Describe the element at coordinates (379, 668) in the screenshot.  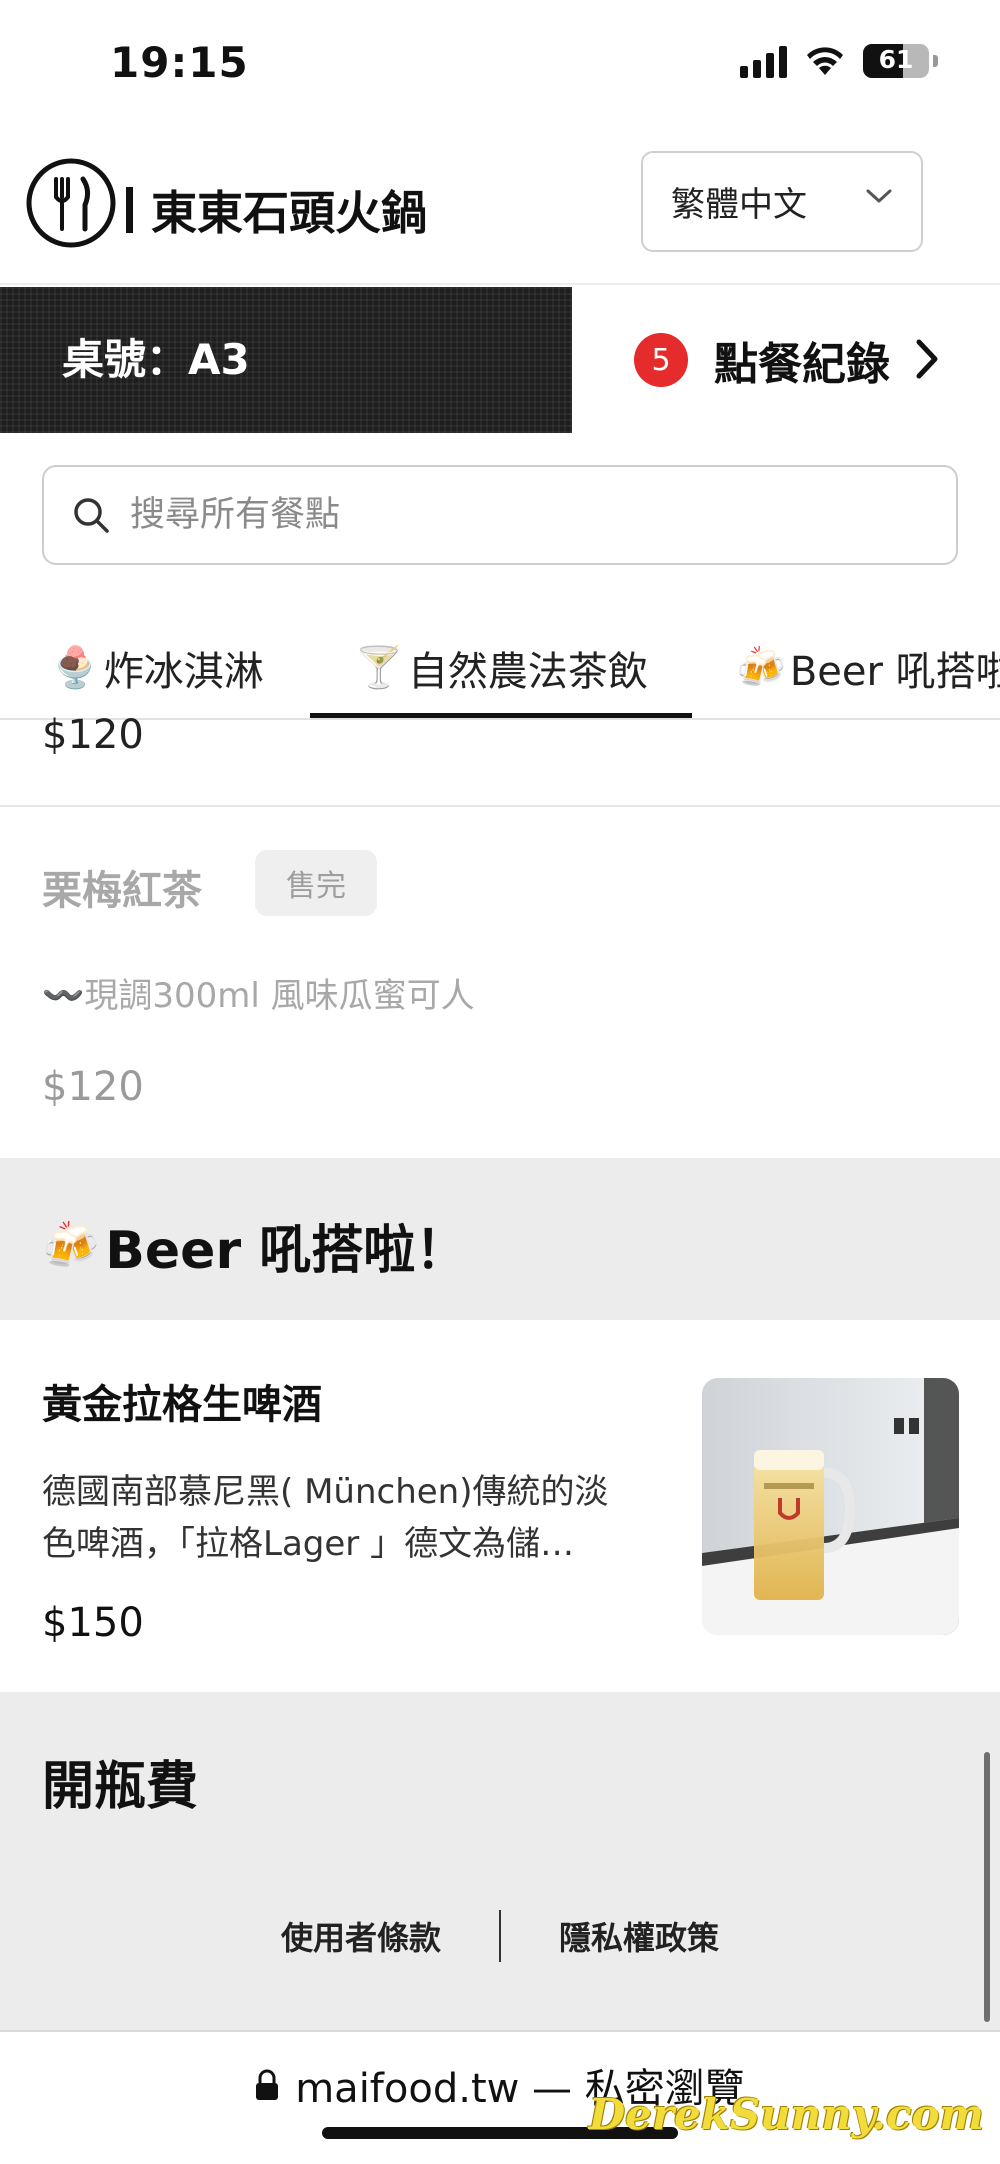
I see `cocktail-icon: 🍸` at that location.